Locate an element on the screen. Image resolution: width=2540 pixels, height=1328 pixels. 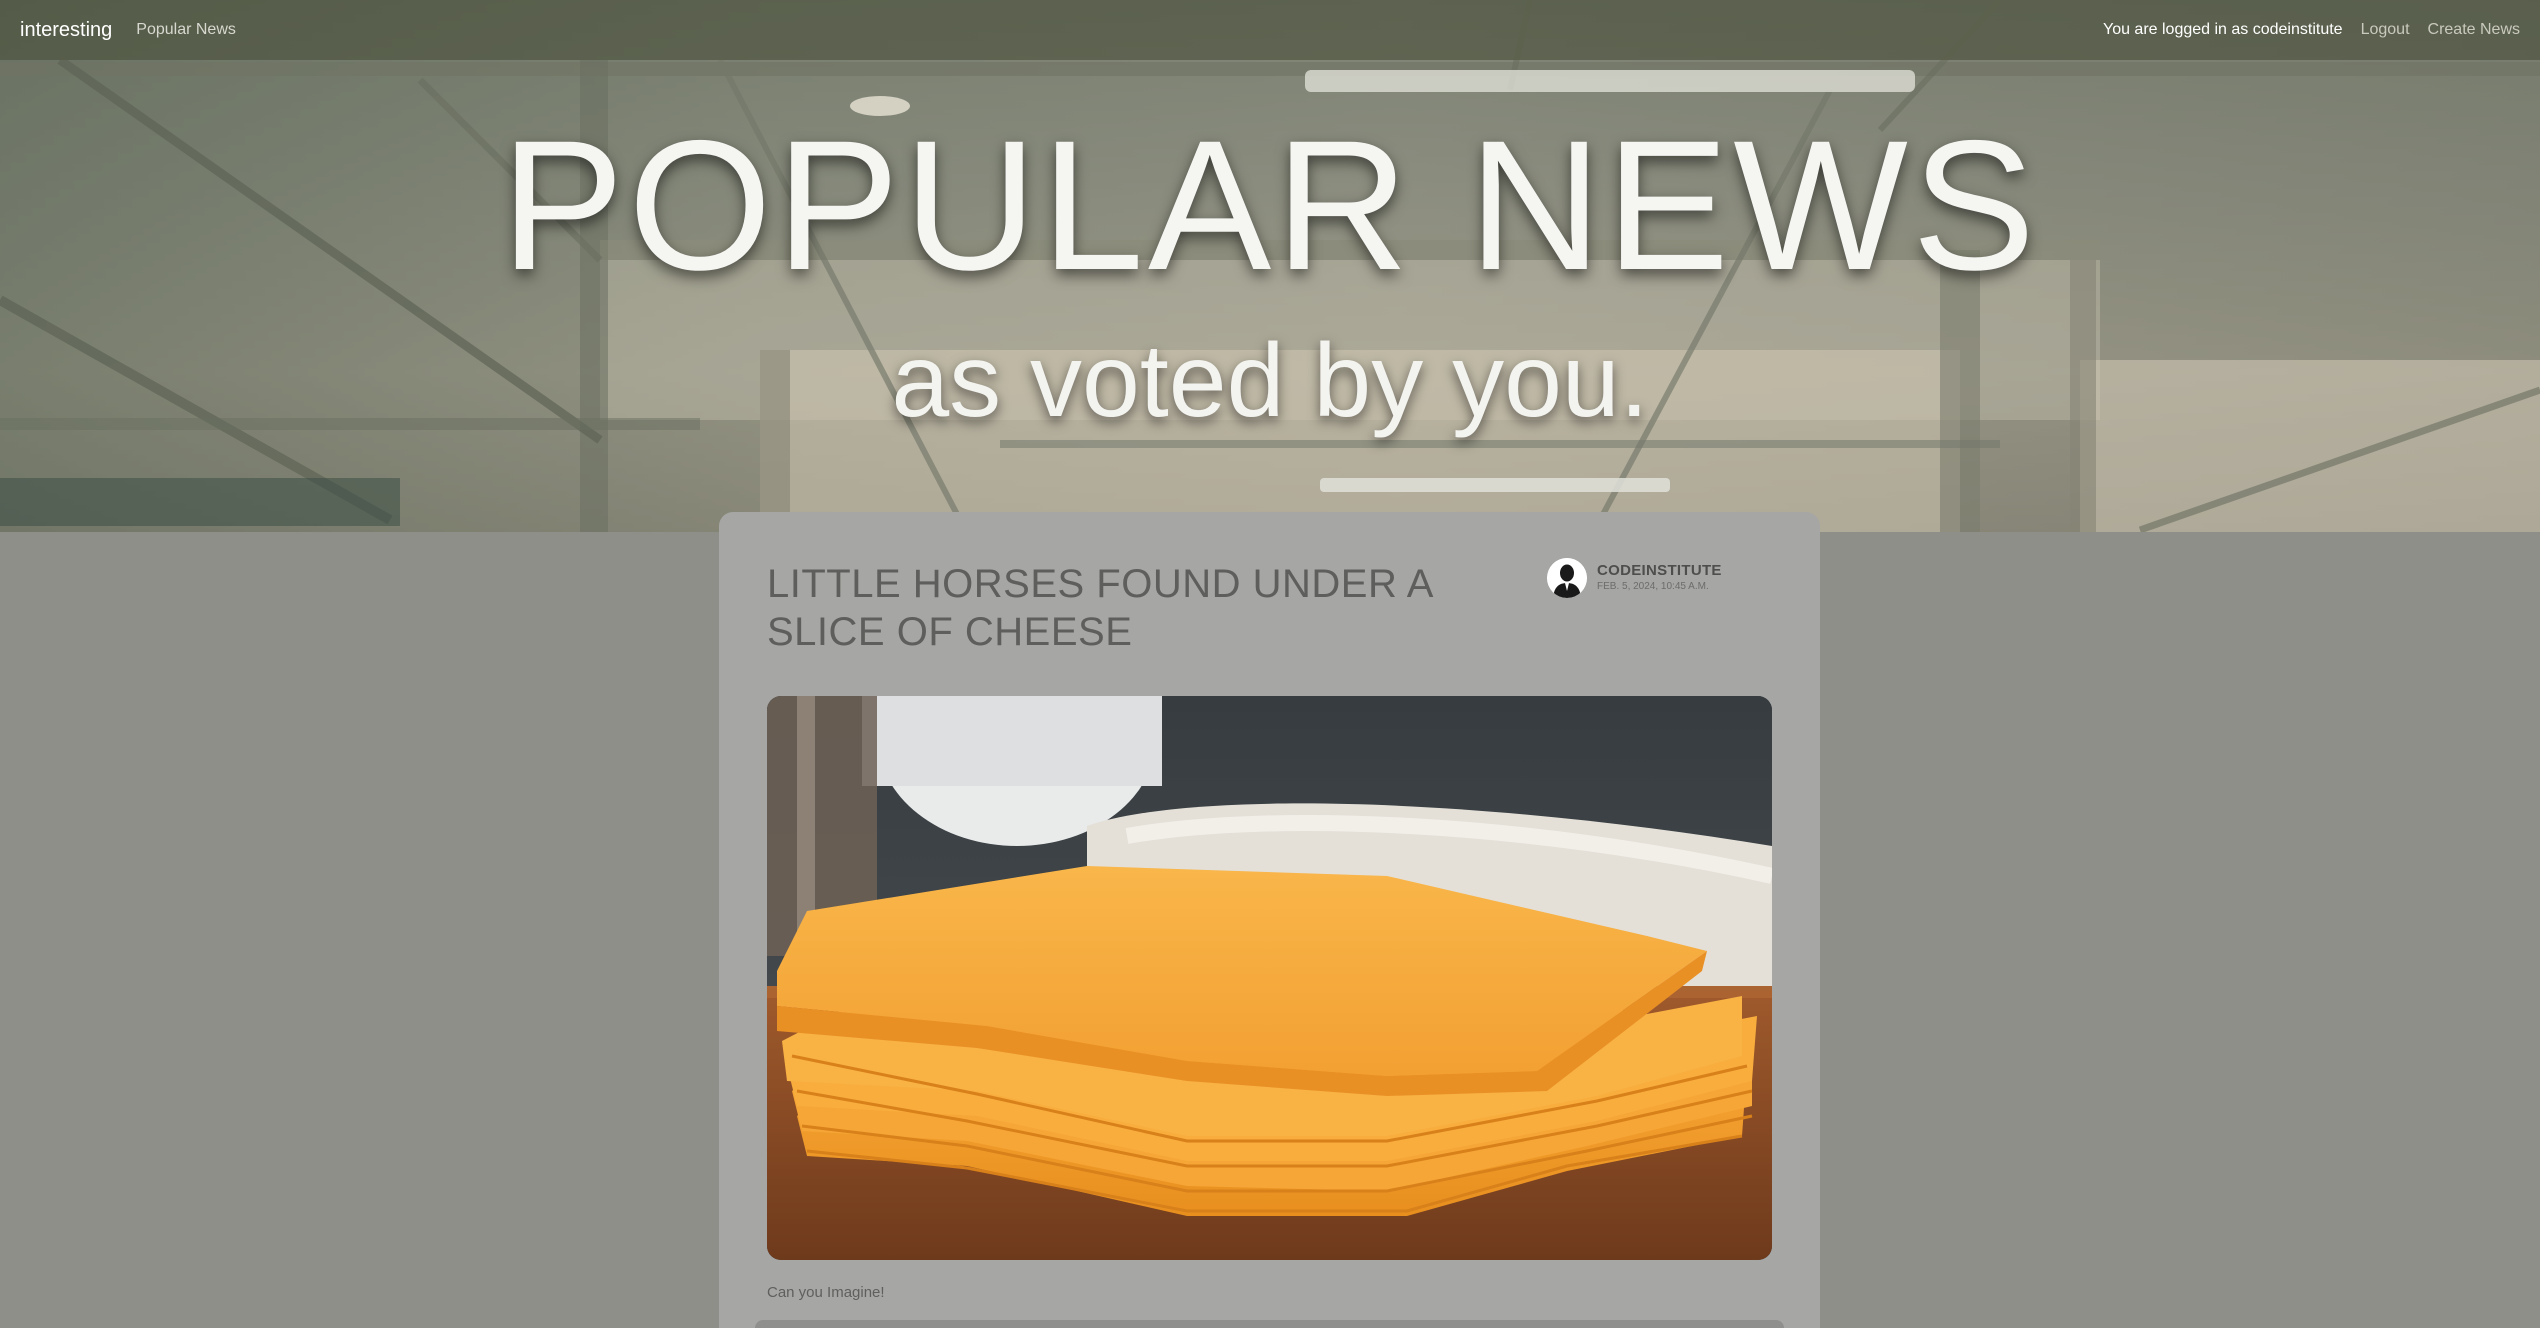
hero-subtitle: as voted by you. is located at coordinates (1270, 381).